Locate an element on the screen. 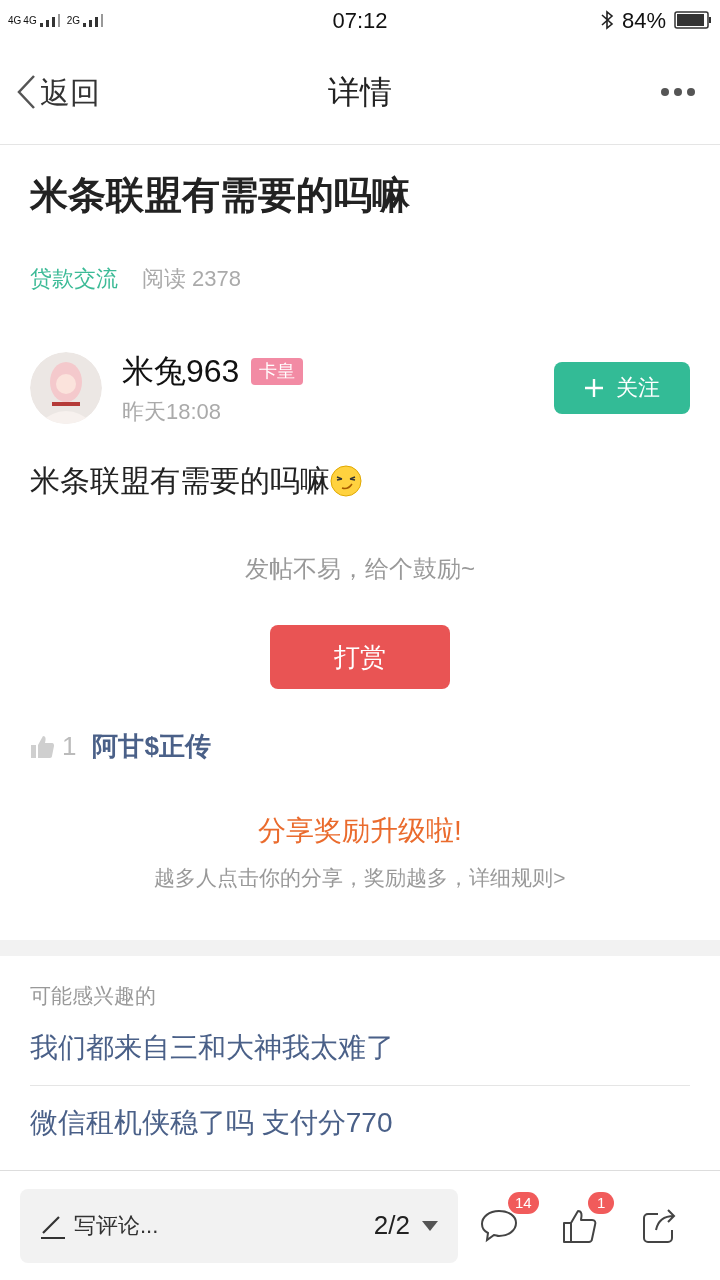  comment-icon is located at coordinates (499, 1225).